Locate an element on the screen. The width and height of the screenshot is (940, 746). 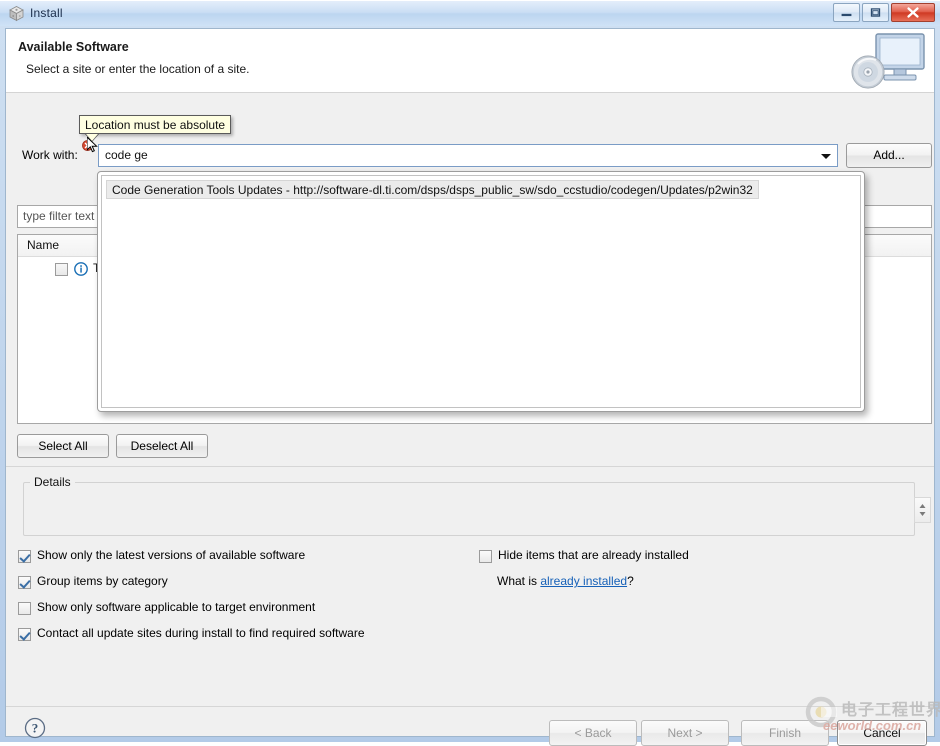
page-title: Available Software is located at coordinates (73, 47).